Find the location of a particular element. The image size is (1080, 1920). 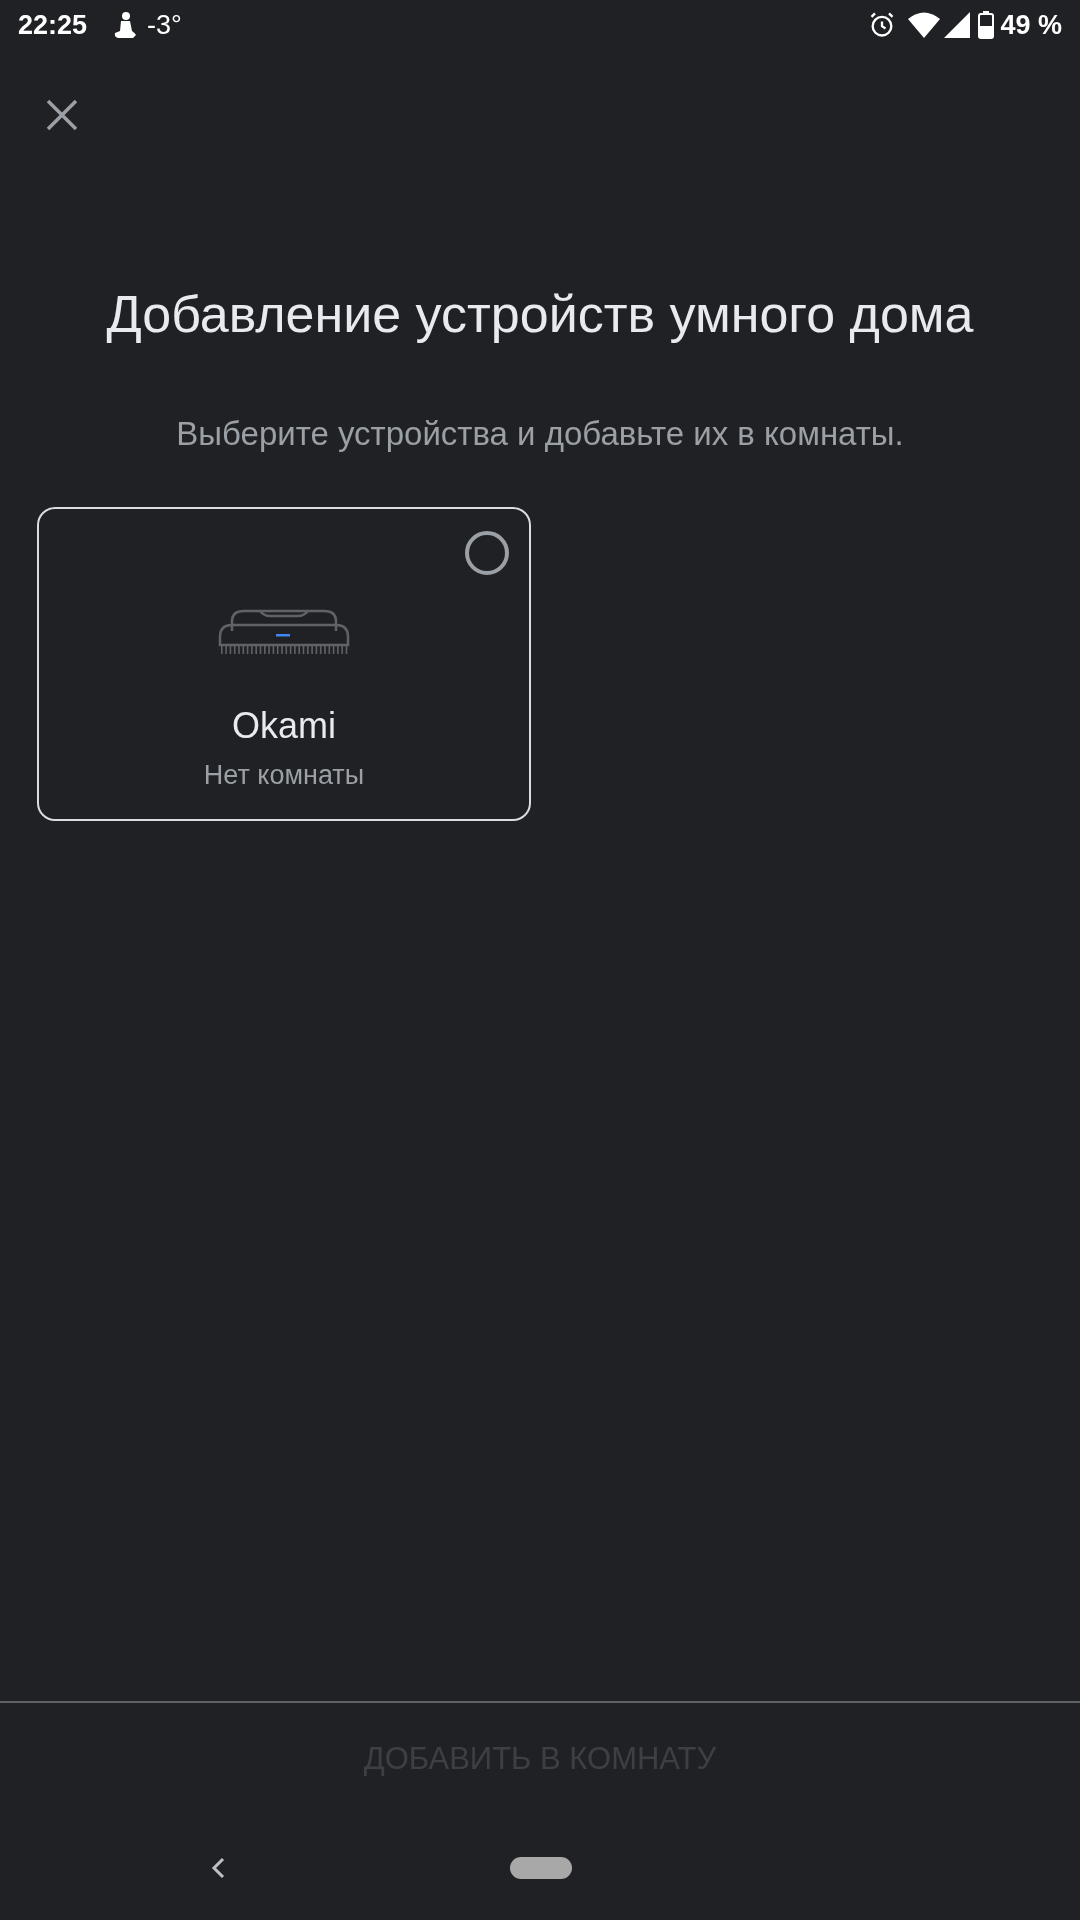

wifi-icon is located at coordinates (924, 25).